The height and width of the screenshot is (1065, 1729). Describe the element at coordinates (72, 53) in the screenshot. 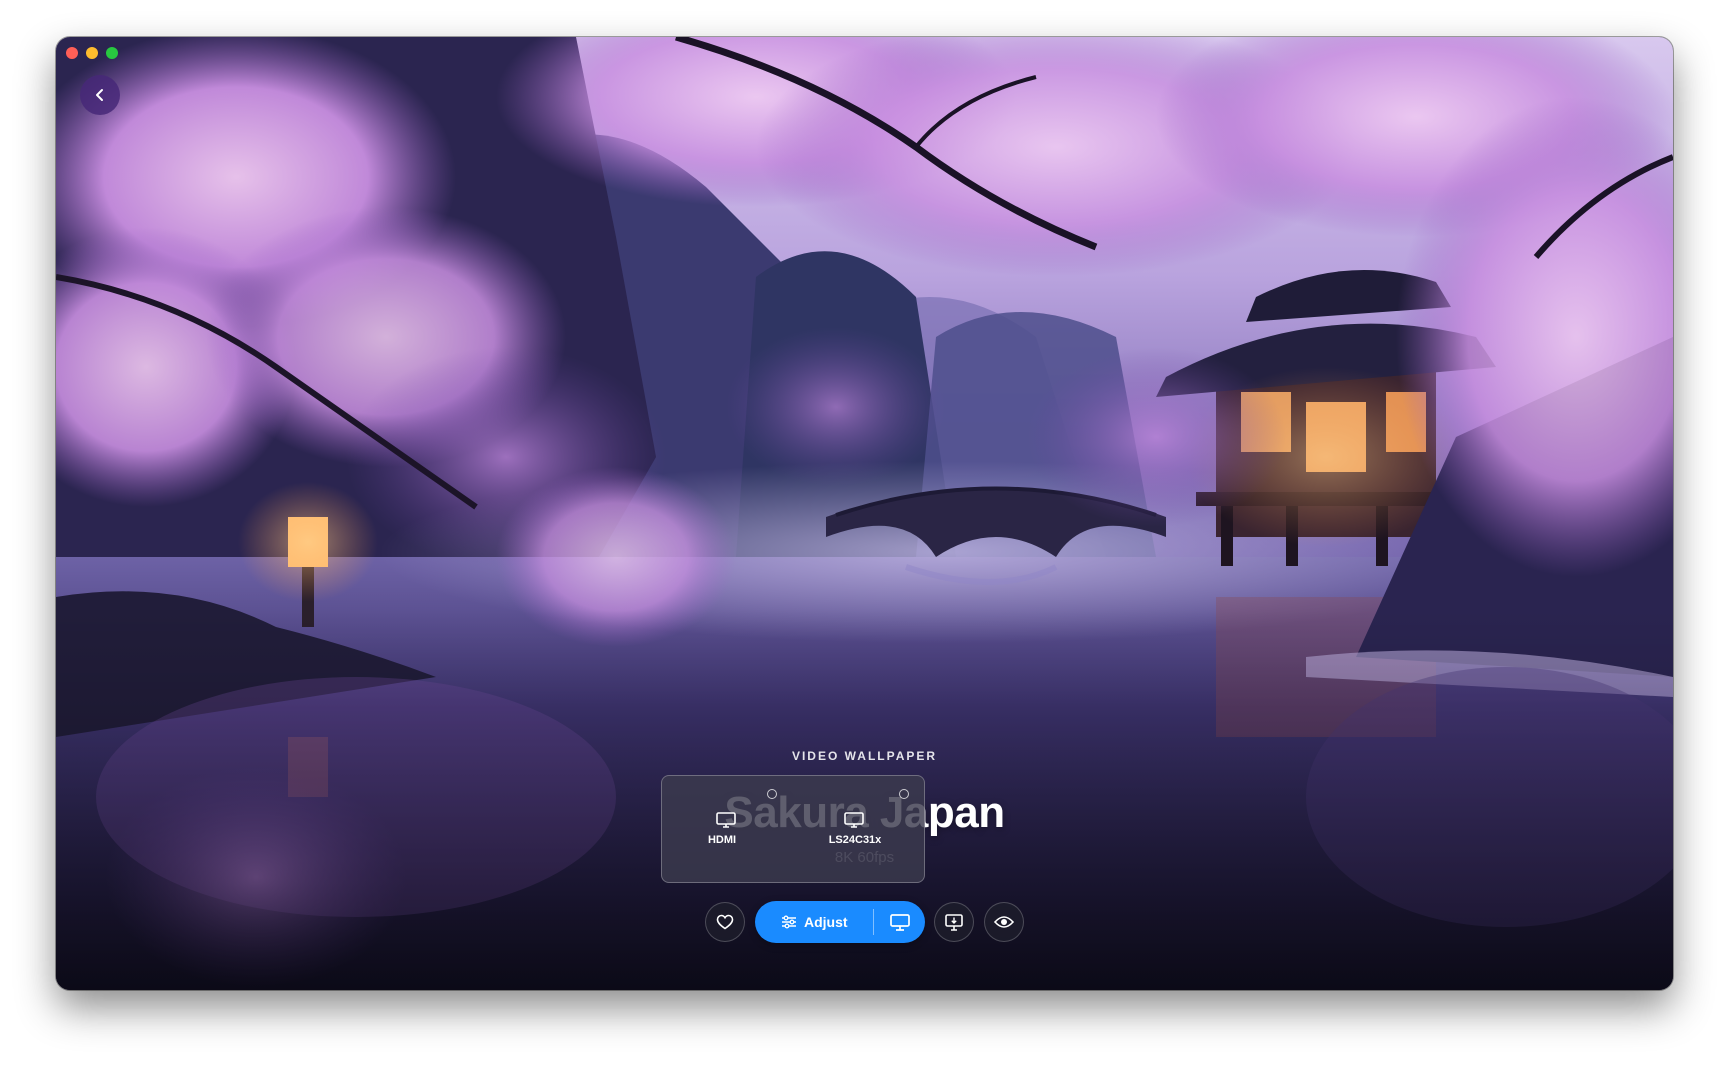

I see `window-close-button` at that location.